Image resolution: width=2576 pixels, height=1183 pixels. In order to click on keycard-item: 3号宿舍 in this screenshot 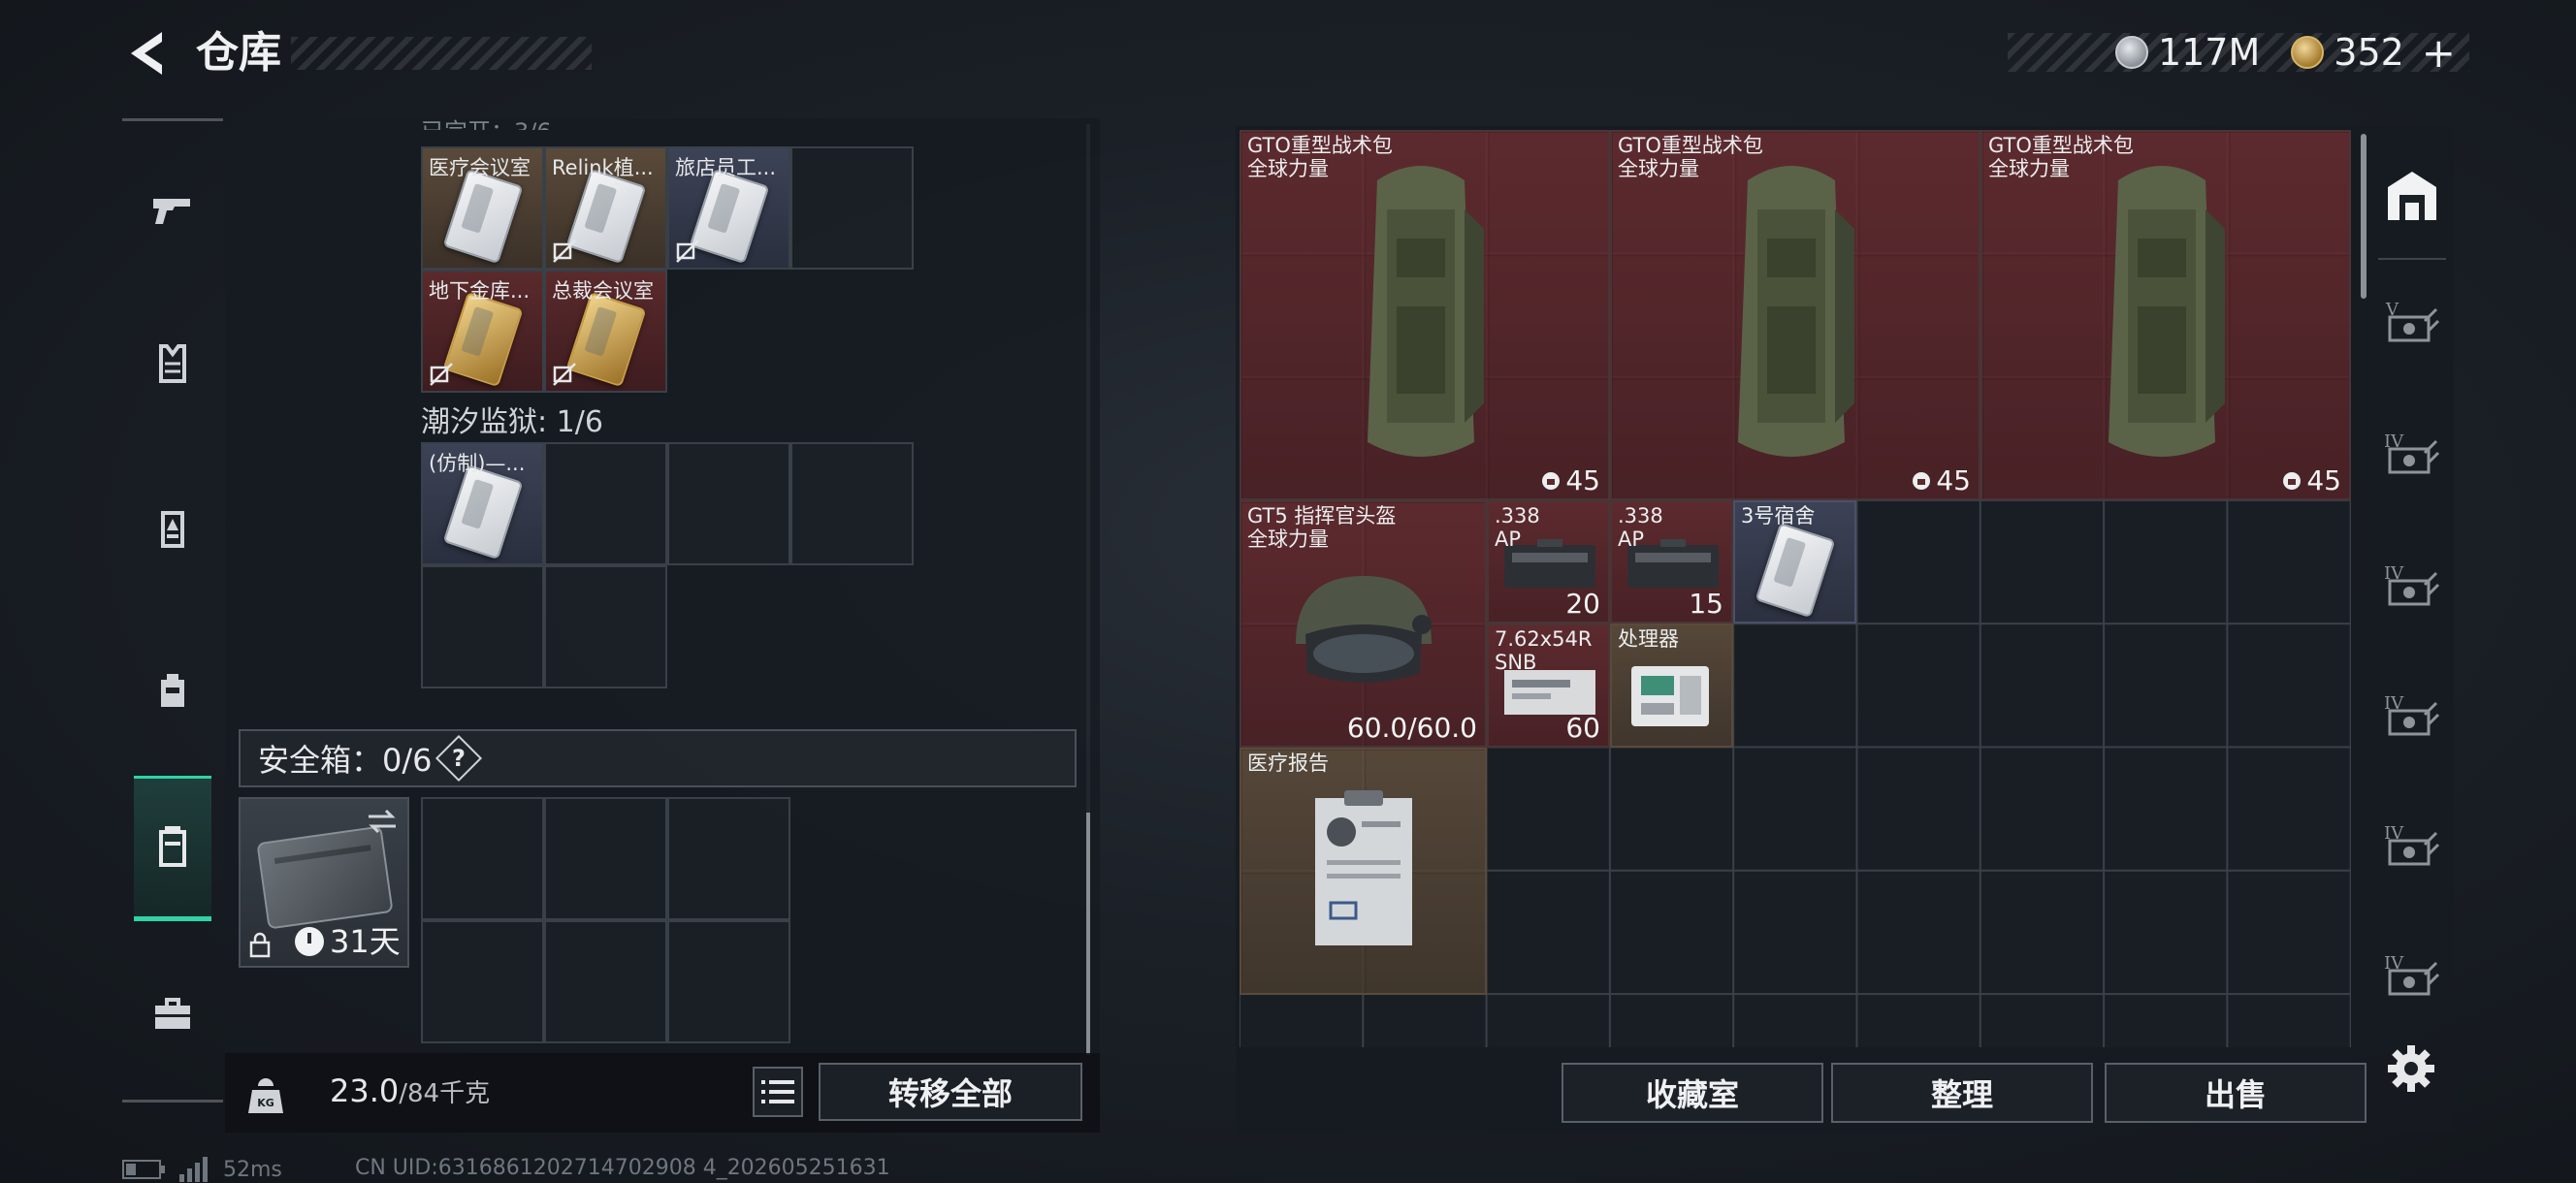, I will do `click(1794, 561)`.